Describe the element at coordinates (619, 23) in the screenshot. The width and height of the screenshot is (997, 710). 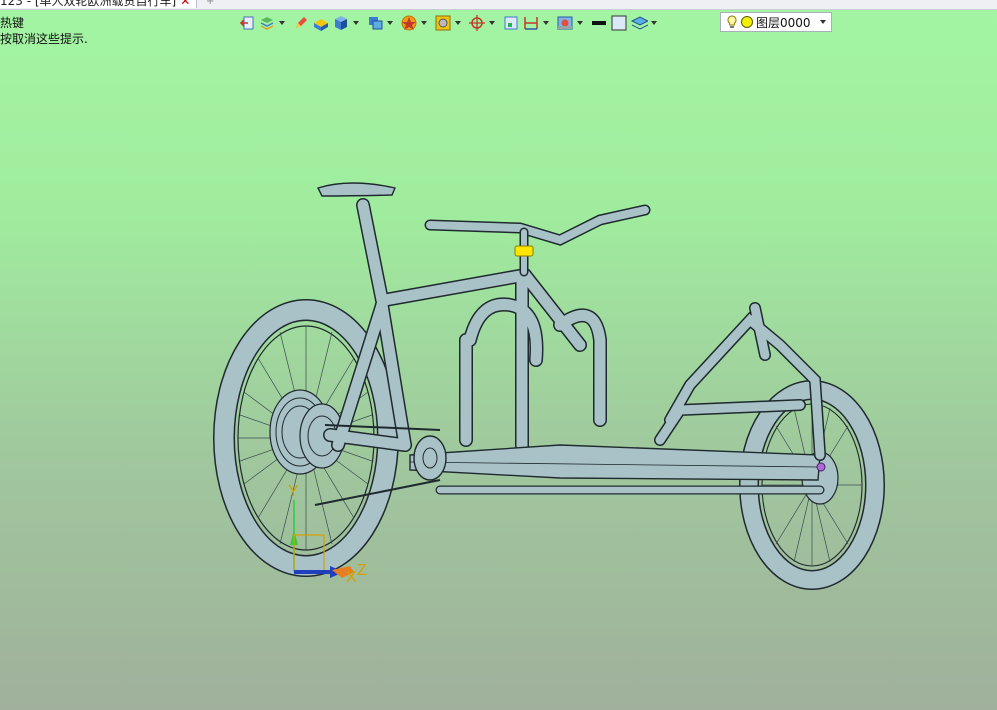
I see `white-square-icon` at that location.